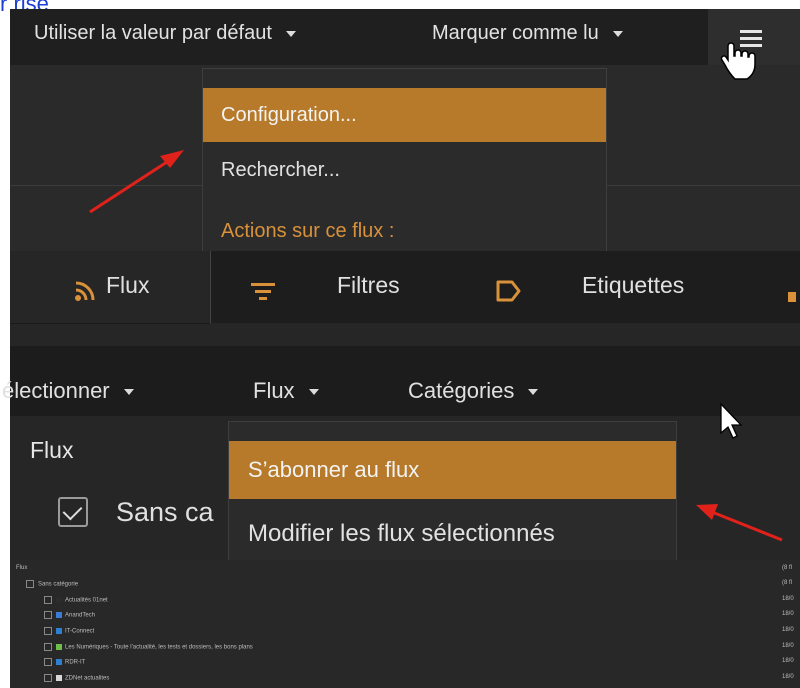  What do you see at coordinates (731, 420) in the screenshot?
I see `arrow-cursor-icon` at bounding box center [731, 420].